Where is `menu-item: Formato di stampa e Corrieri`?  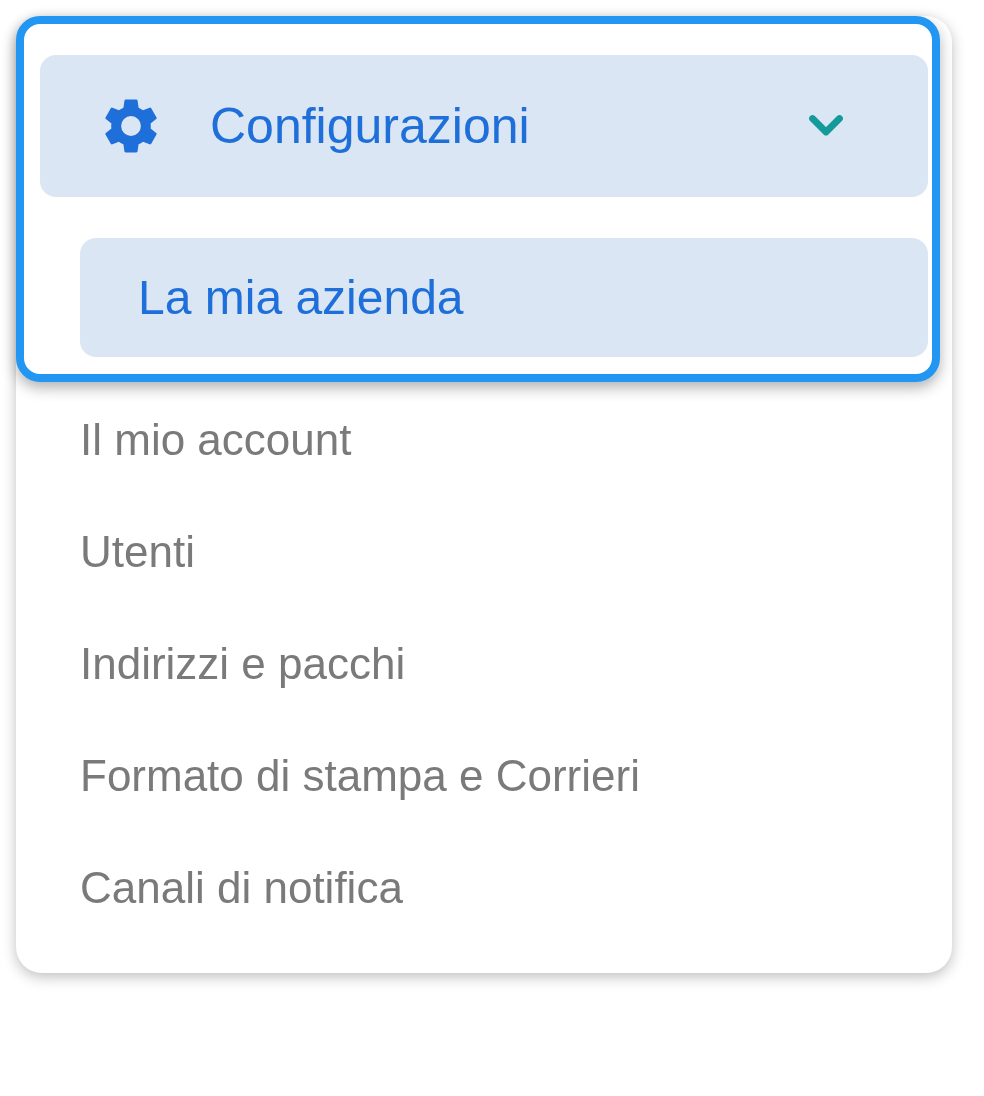
menu-item: Formato di stampa e Corrieri is located at coordinates (332, 776).